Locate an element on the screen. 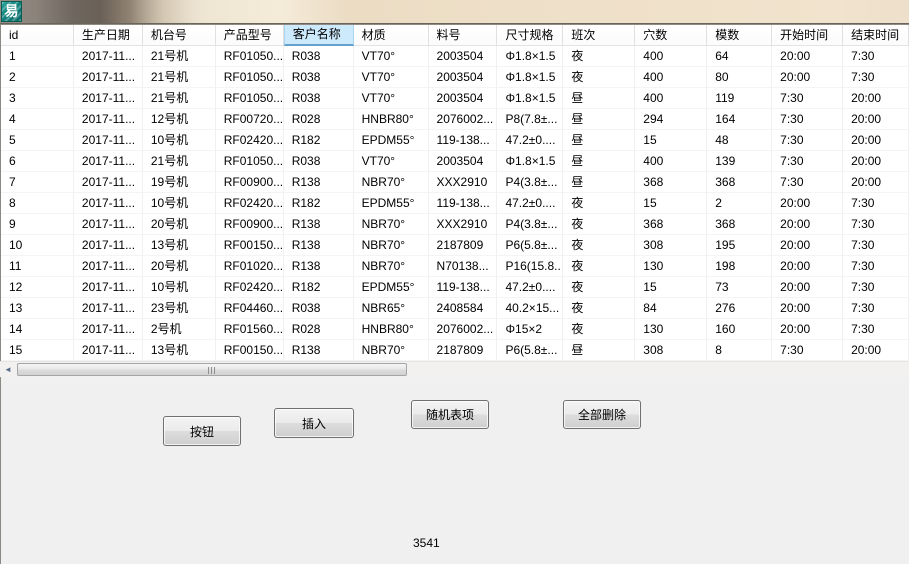 The width and height of the screenshot is (909, 564). insert-button: 插入 is located at coordinates (314, 423).